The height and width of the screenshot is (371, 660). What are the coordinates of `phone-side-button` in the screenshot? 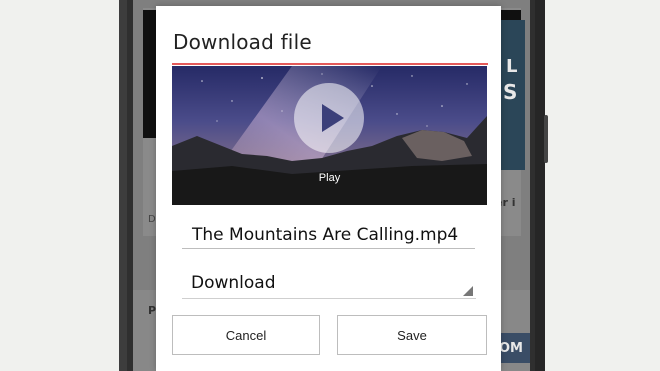 It's located at (546, 139).